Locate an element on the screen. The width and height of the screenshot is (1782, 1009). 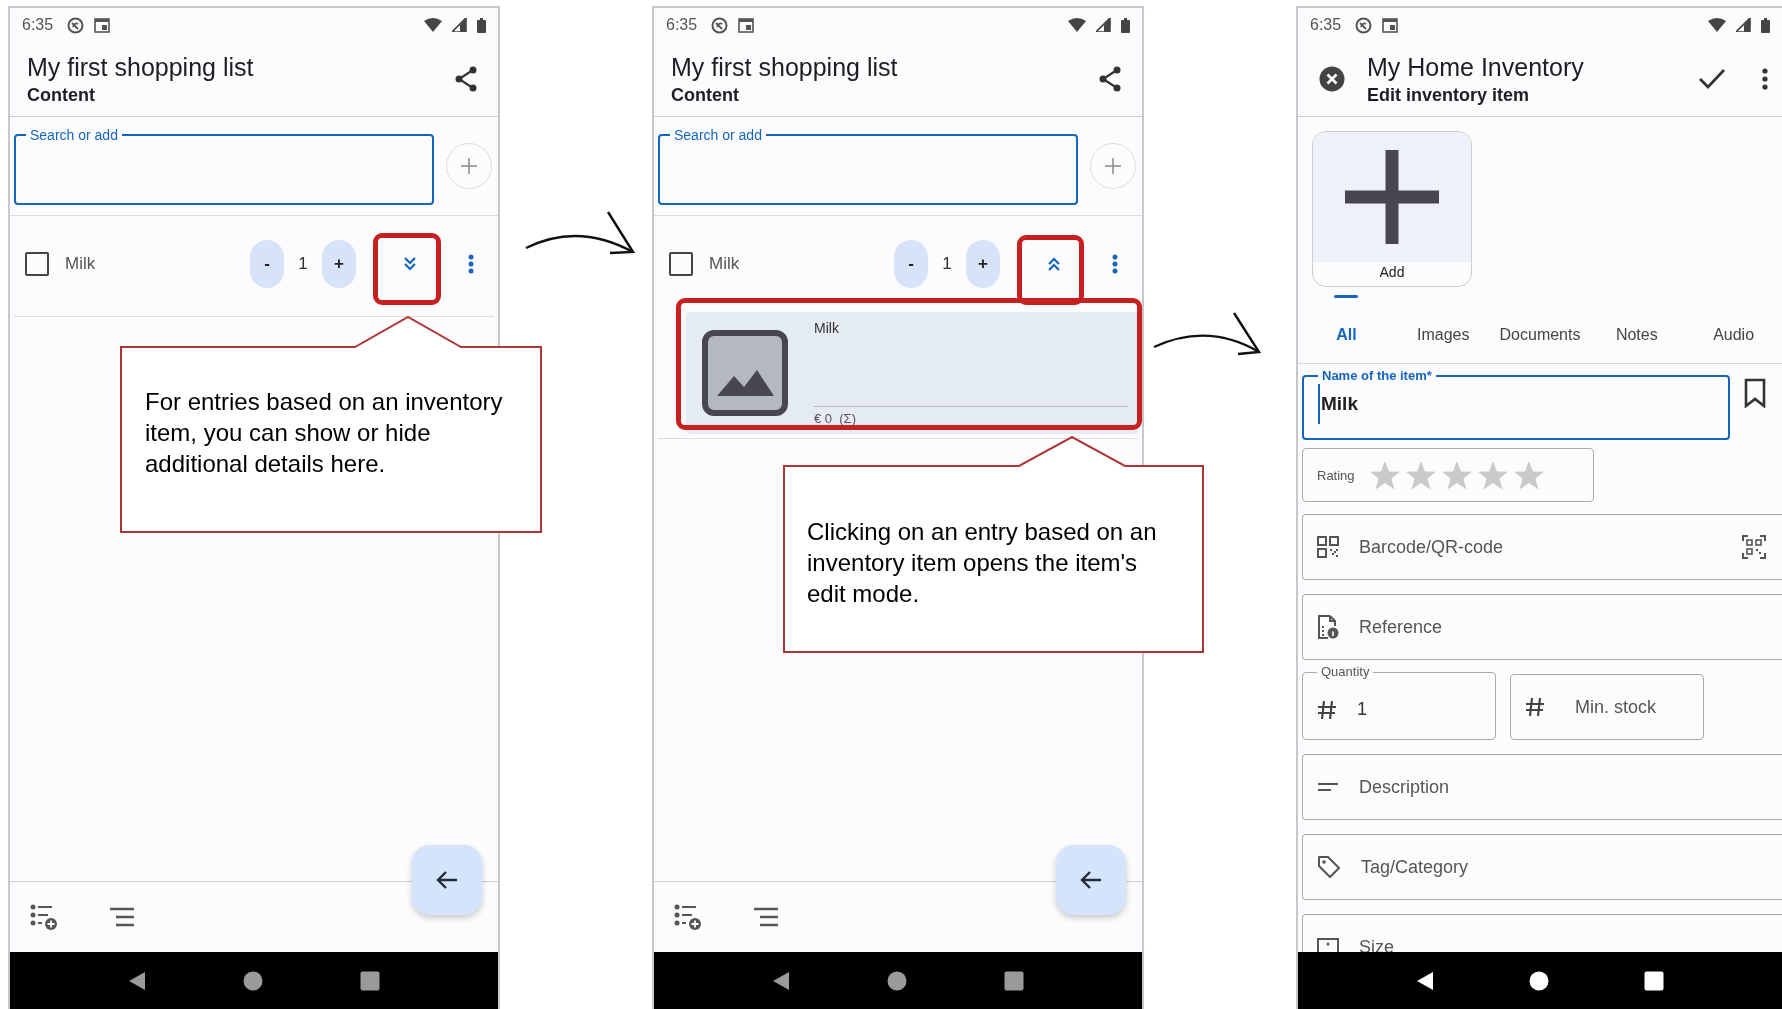
star-rating is located at coordinates (1456, 475).